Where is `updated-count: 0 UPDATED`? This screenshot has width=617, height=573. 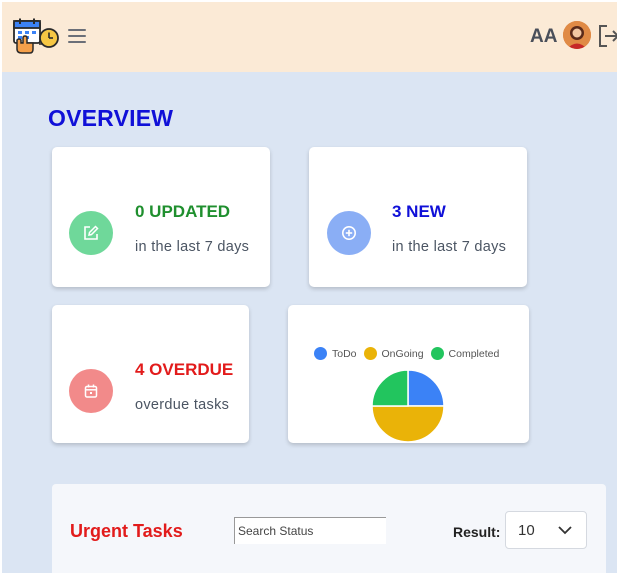
updated-count: 0 UPDATED is located at coordinates (183, 211).